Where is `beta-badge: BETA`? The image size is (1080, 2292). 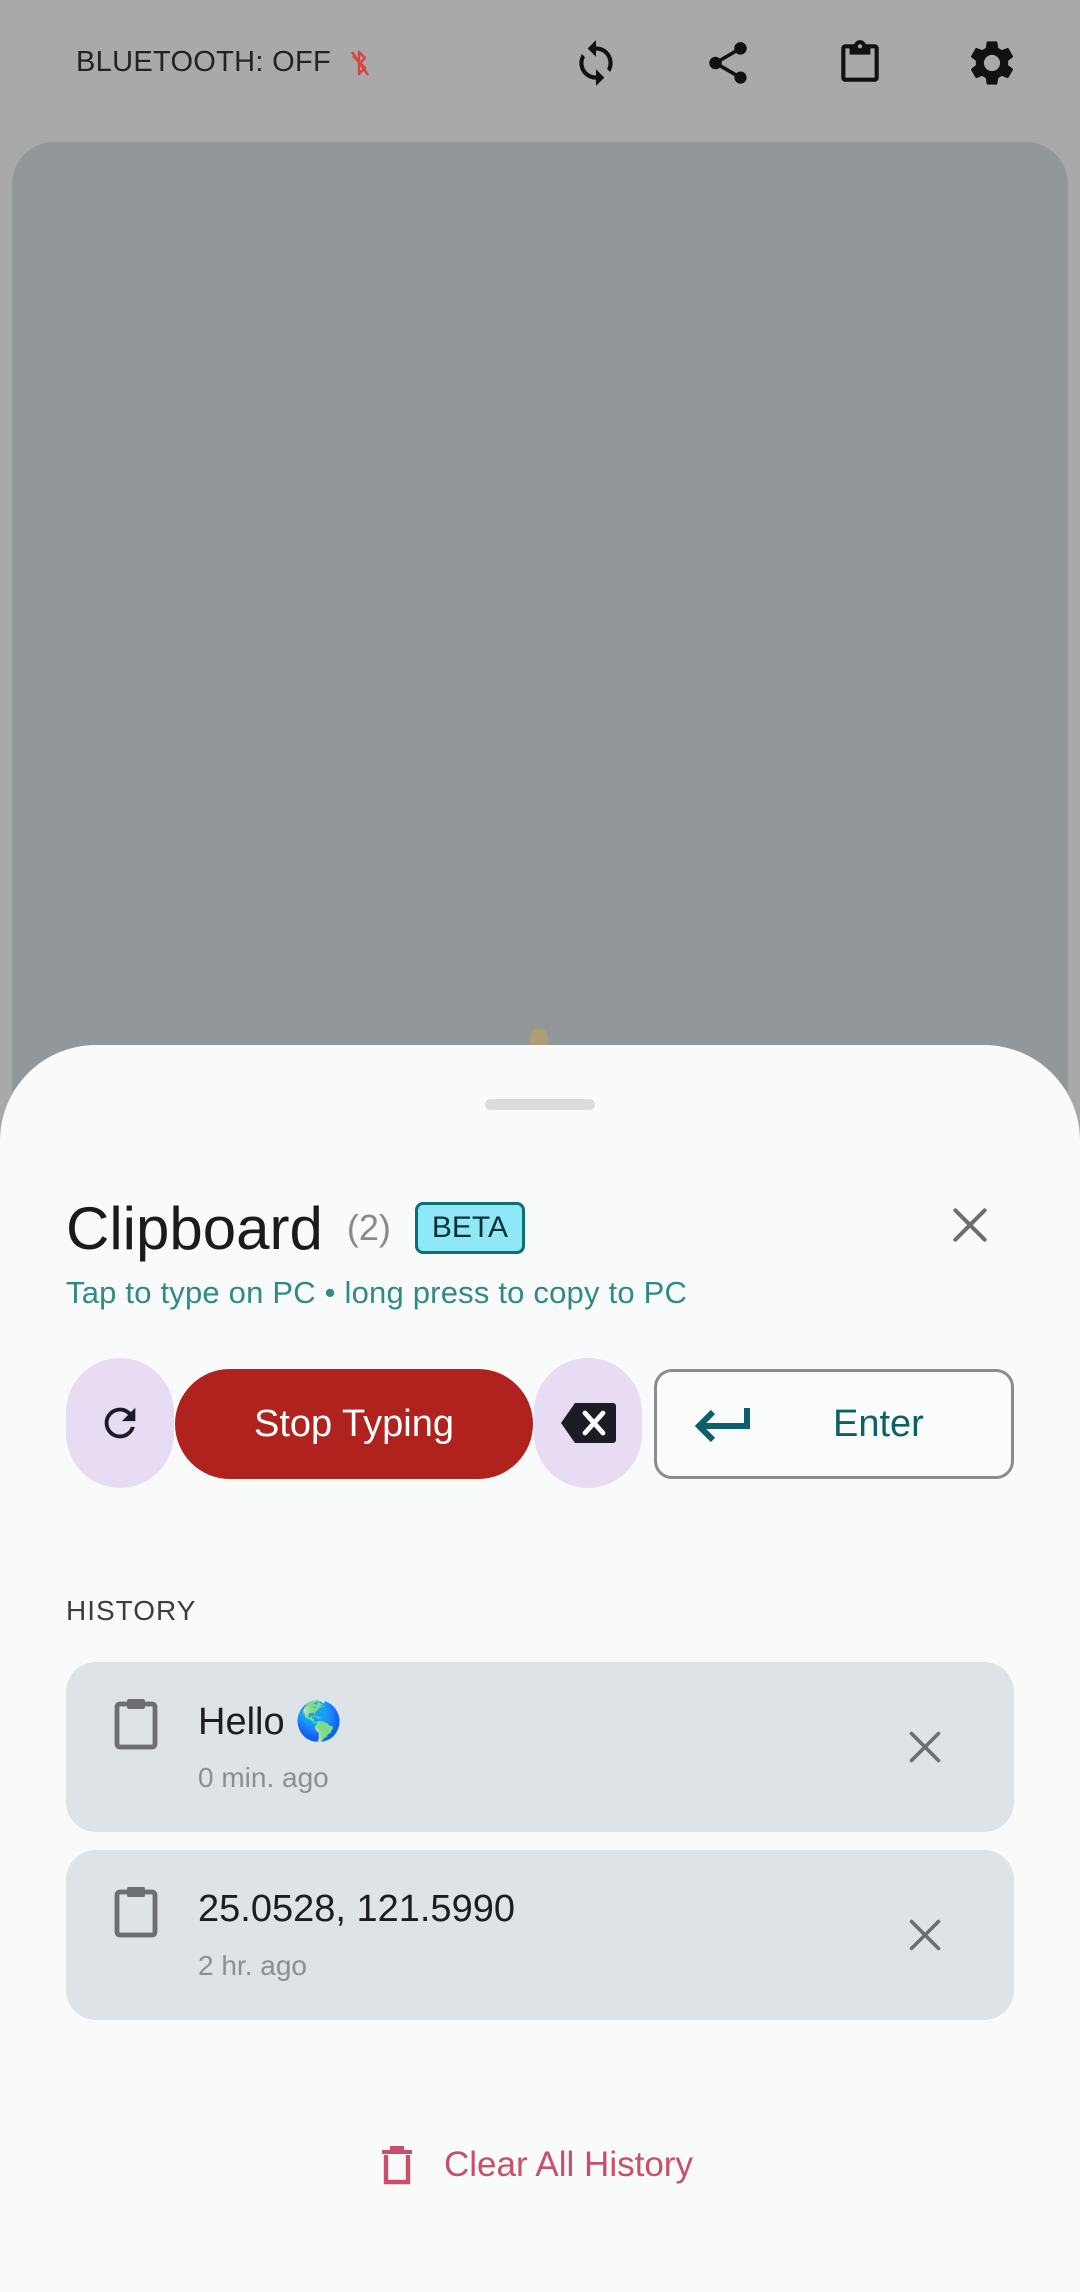 beta-badge: BETA is located at coordinates (469, 1228).